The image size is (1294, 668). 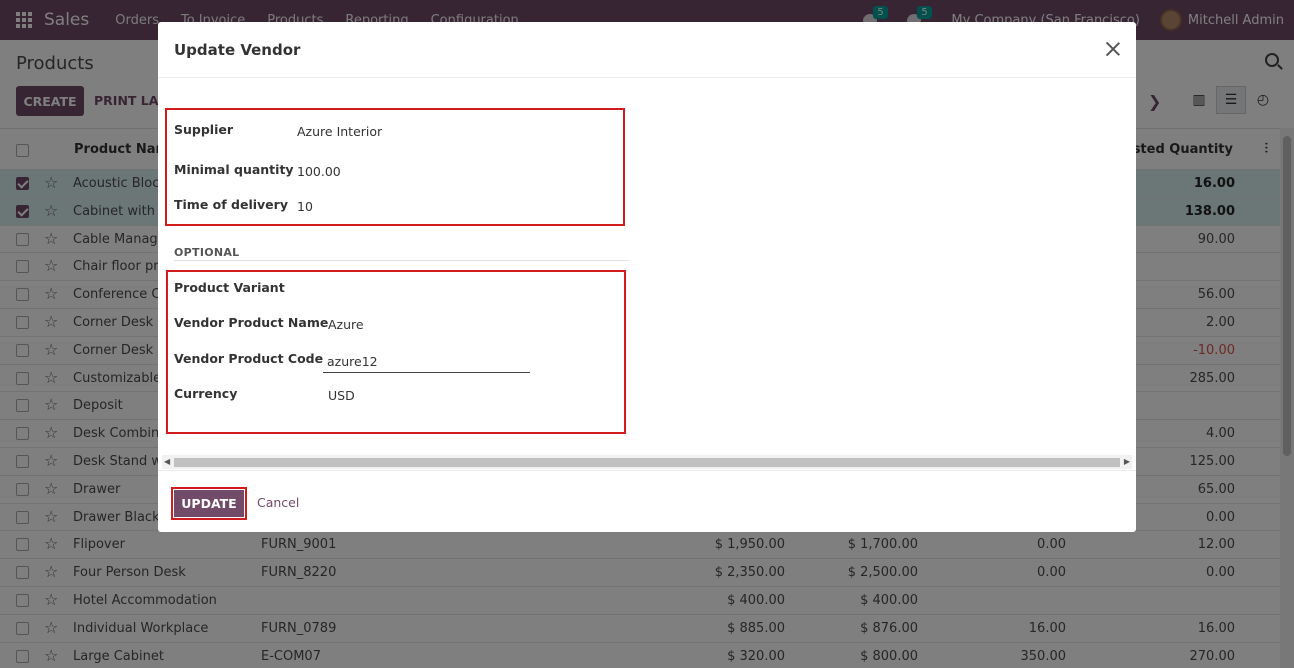 What do you see at coordinates (206, 393) in the screenshot?
I see `currency-label: Currency` at bounding box center [206, 393].